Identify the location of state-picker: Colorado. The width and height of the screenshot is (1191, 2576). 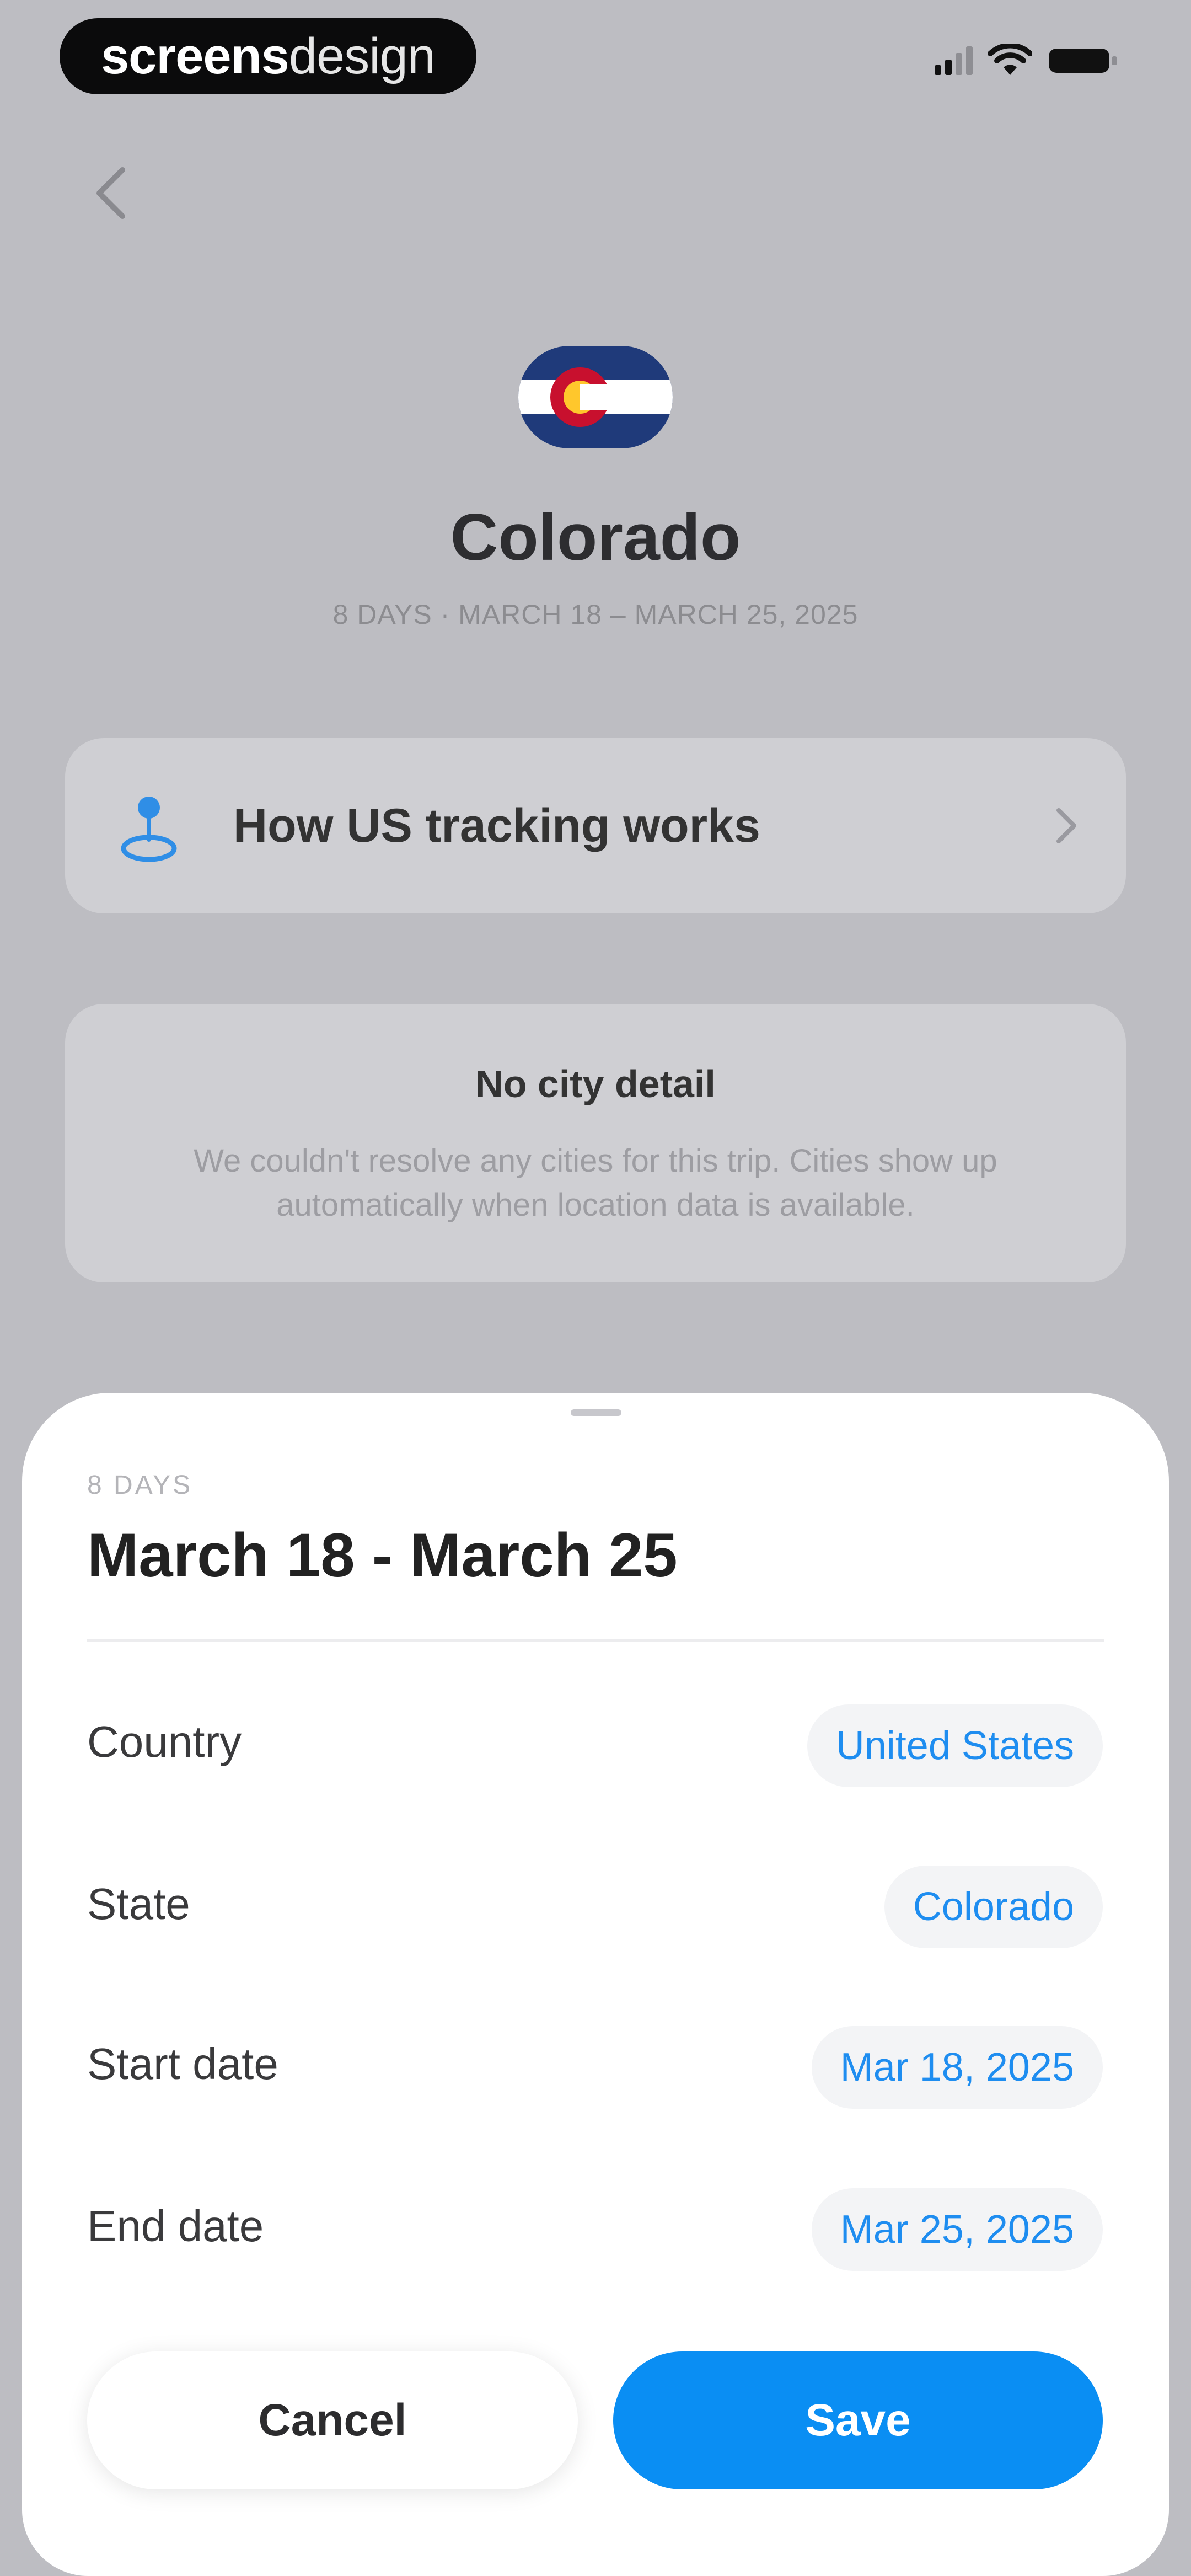
(993, 1907).